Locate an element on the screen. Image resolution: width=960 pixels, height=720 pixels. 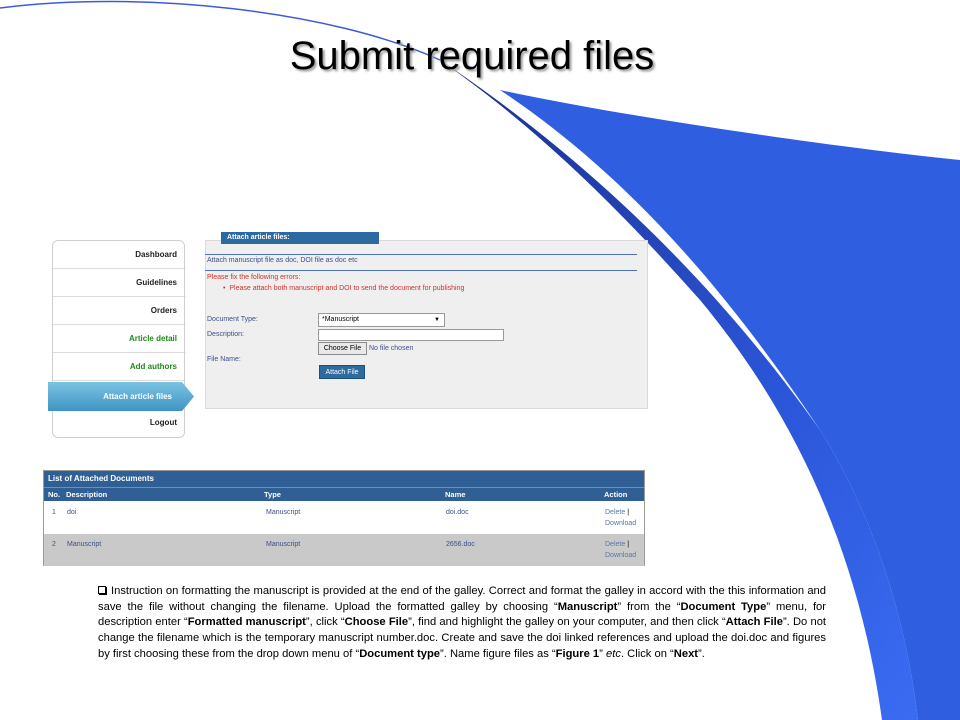
instruction-italic: etc is located at coordinates (613, 653).